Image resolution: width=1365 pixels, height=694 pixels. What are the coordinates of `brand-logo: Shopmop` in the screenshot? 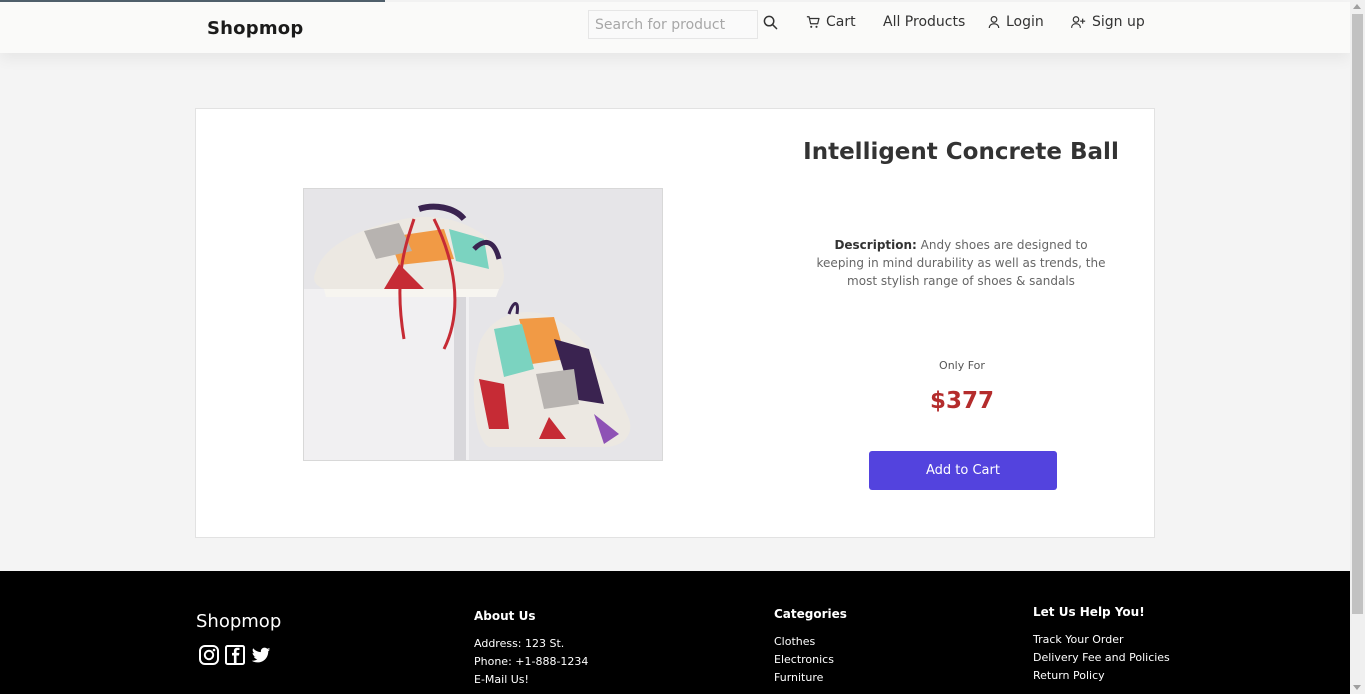 It's located at (255, 28).